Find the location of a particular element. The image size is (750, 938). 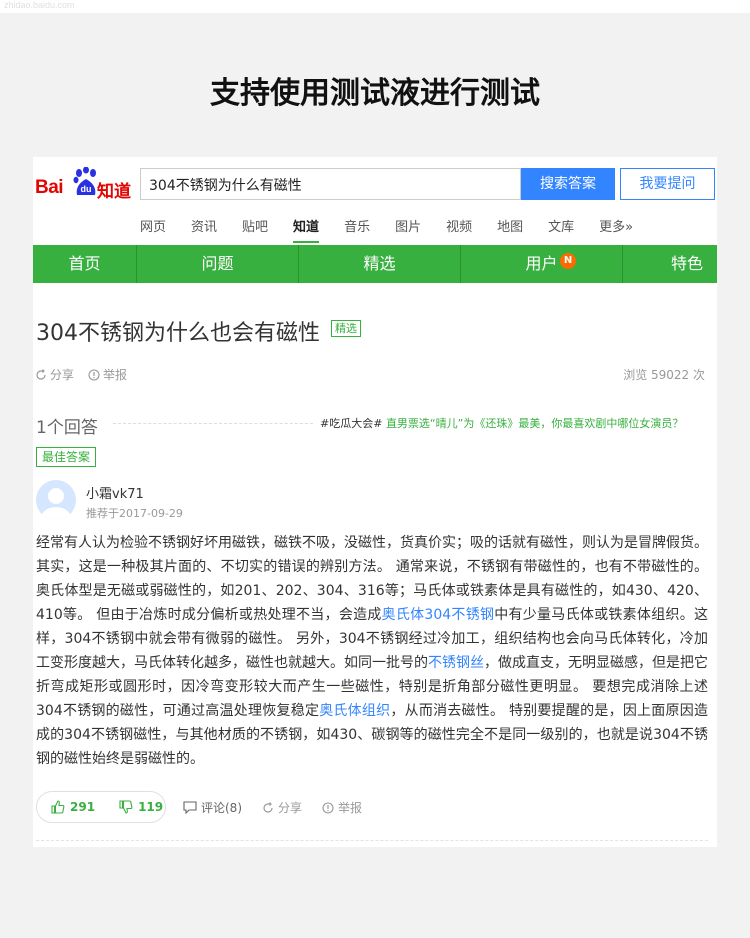

answer-date: 推荐于2017-09-29 is located at coordinates (134, 513).